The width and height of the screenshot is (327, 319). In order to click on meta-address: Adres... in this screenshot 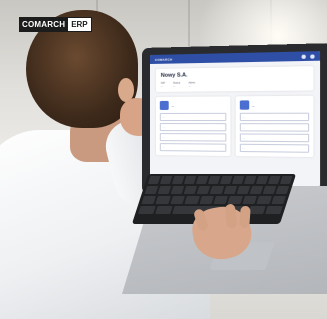, I will do `click(192, 84)`.